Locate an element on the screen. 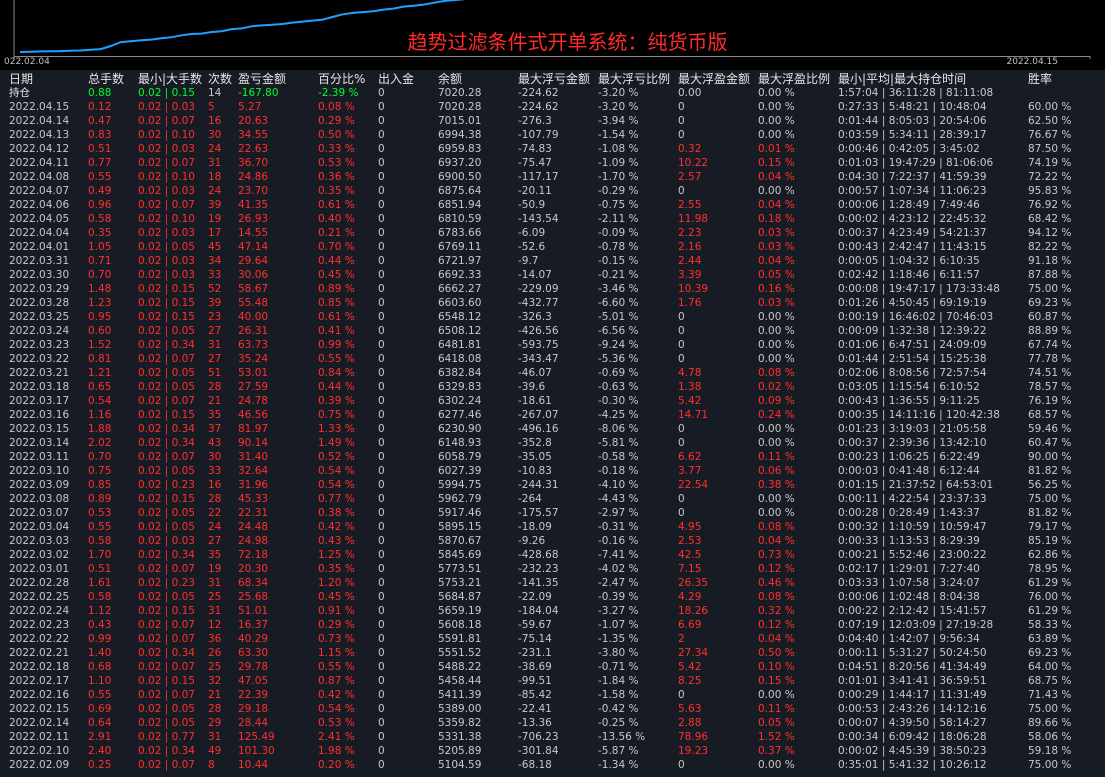  table-row-pnl: 29.78 is located at coordinates (253, 667).